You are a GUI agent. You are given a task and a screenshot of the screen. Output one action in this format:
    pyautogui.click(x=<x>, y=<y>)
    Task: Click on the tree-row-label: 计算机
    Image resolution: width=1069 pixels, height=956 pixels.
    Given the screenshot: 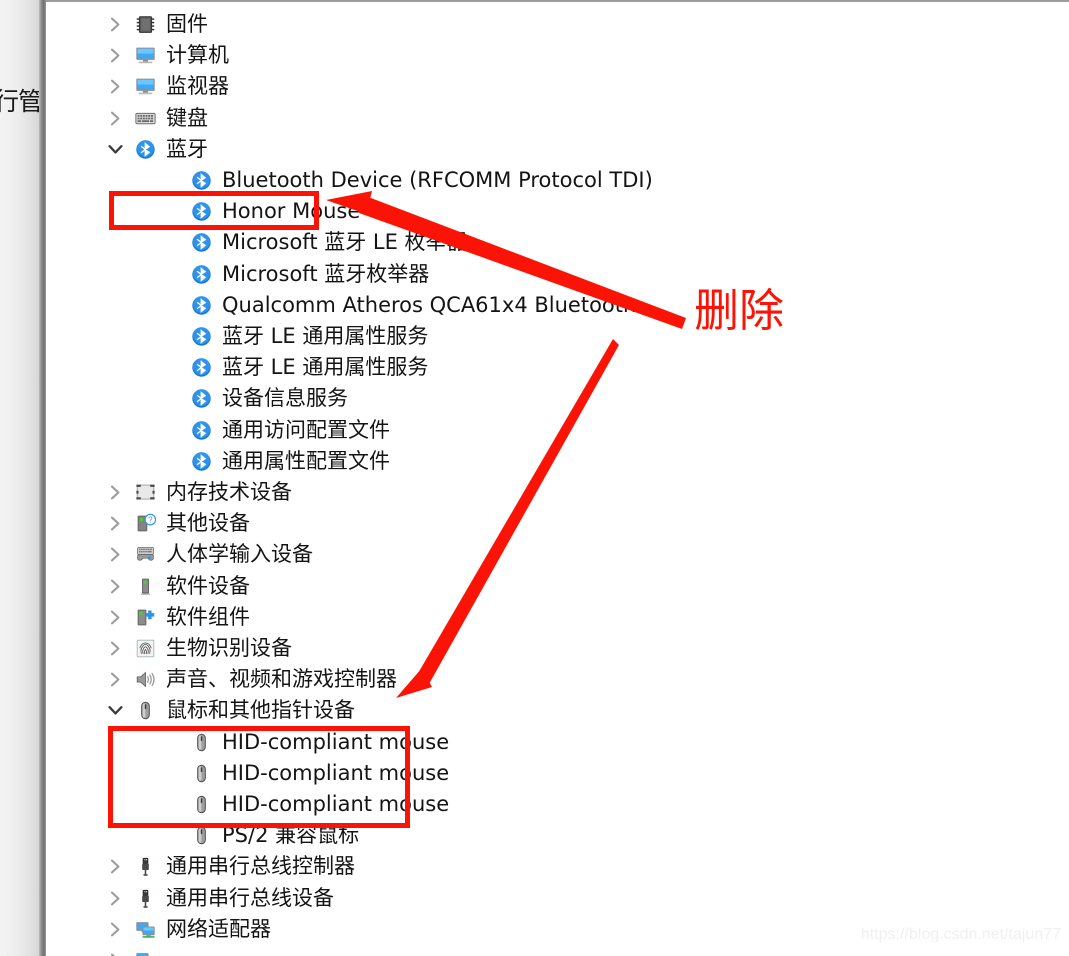 What is the action you would take?
    pyautogui.click(x=197, y=55)
    